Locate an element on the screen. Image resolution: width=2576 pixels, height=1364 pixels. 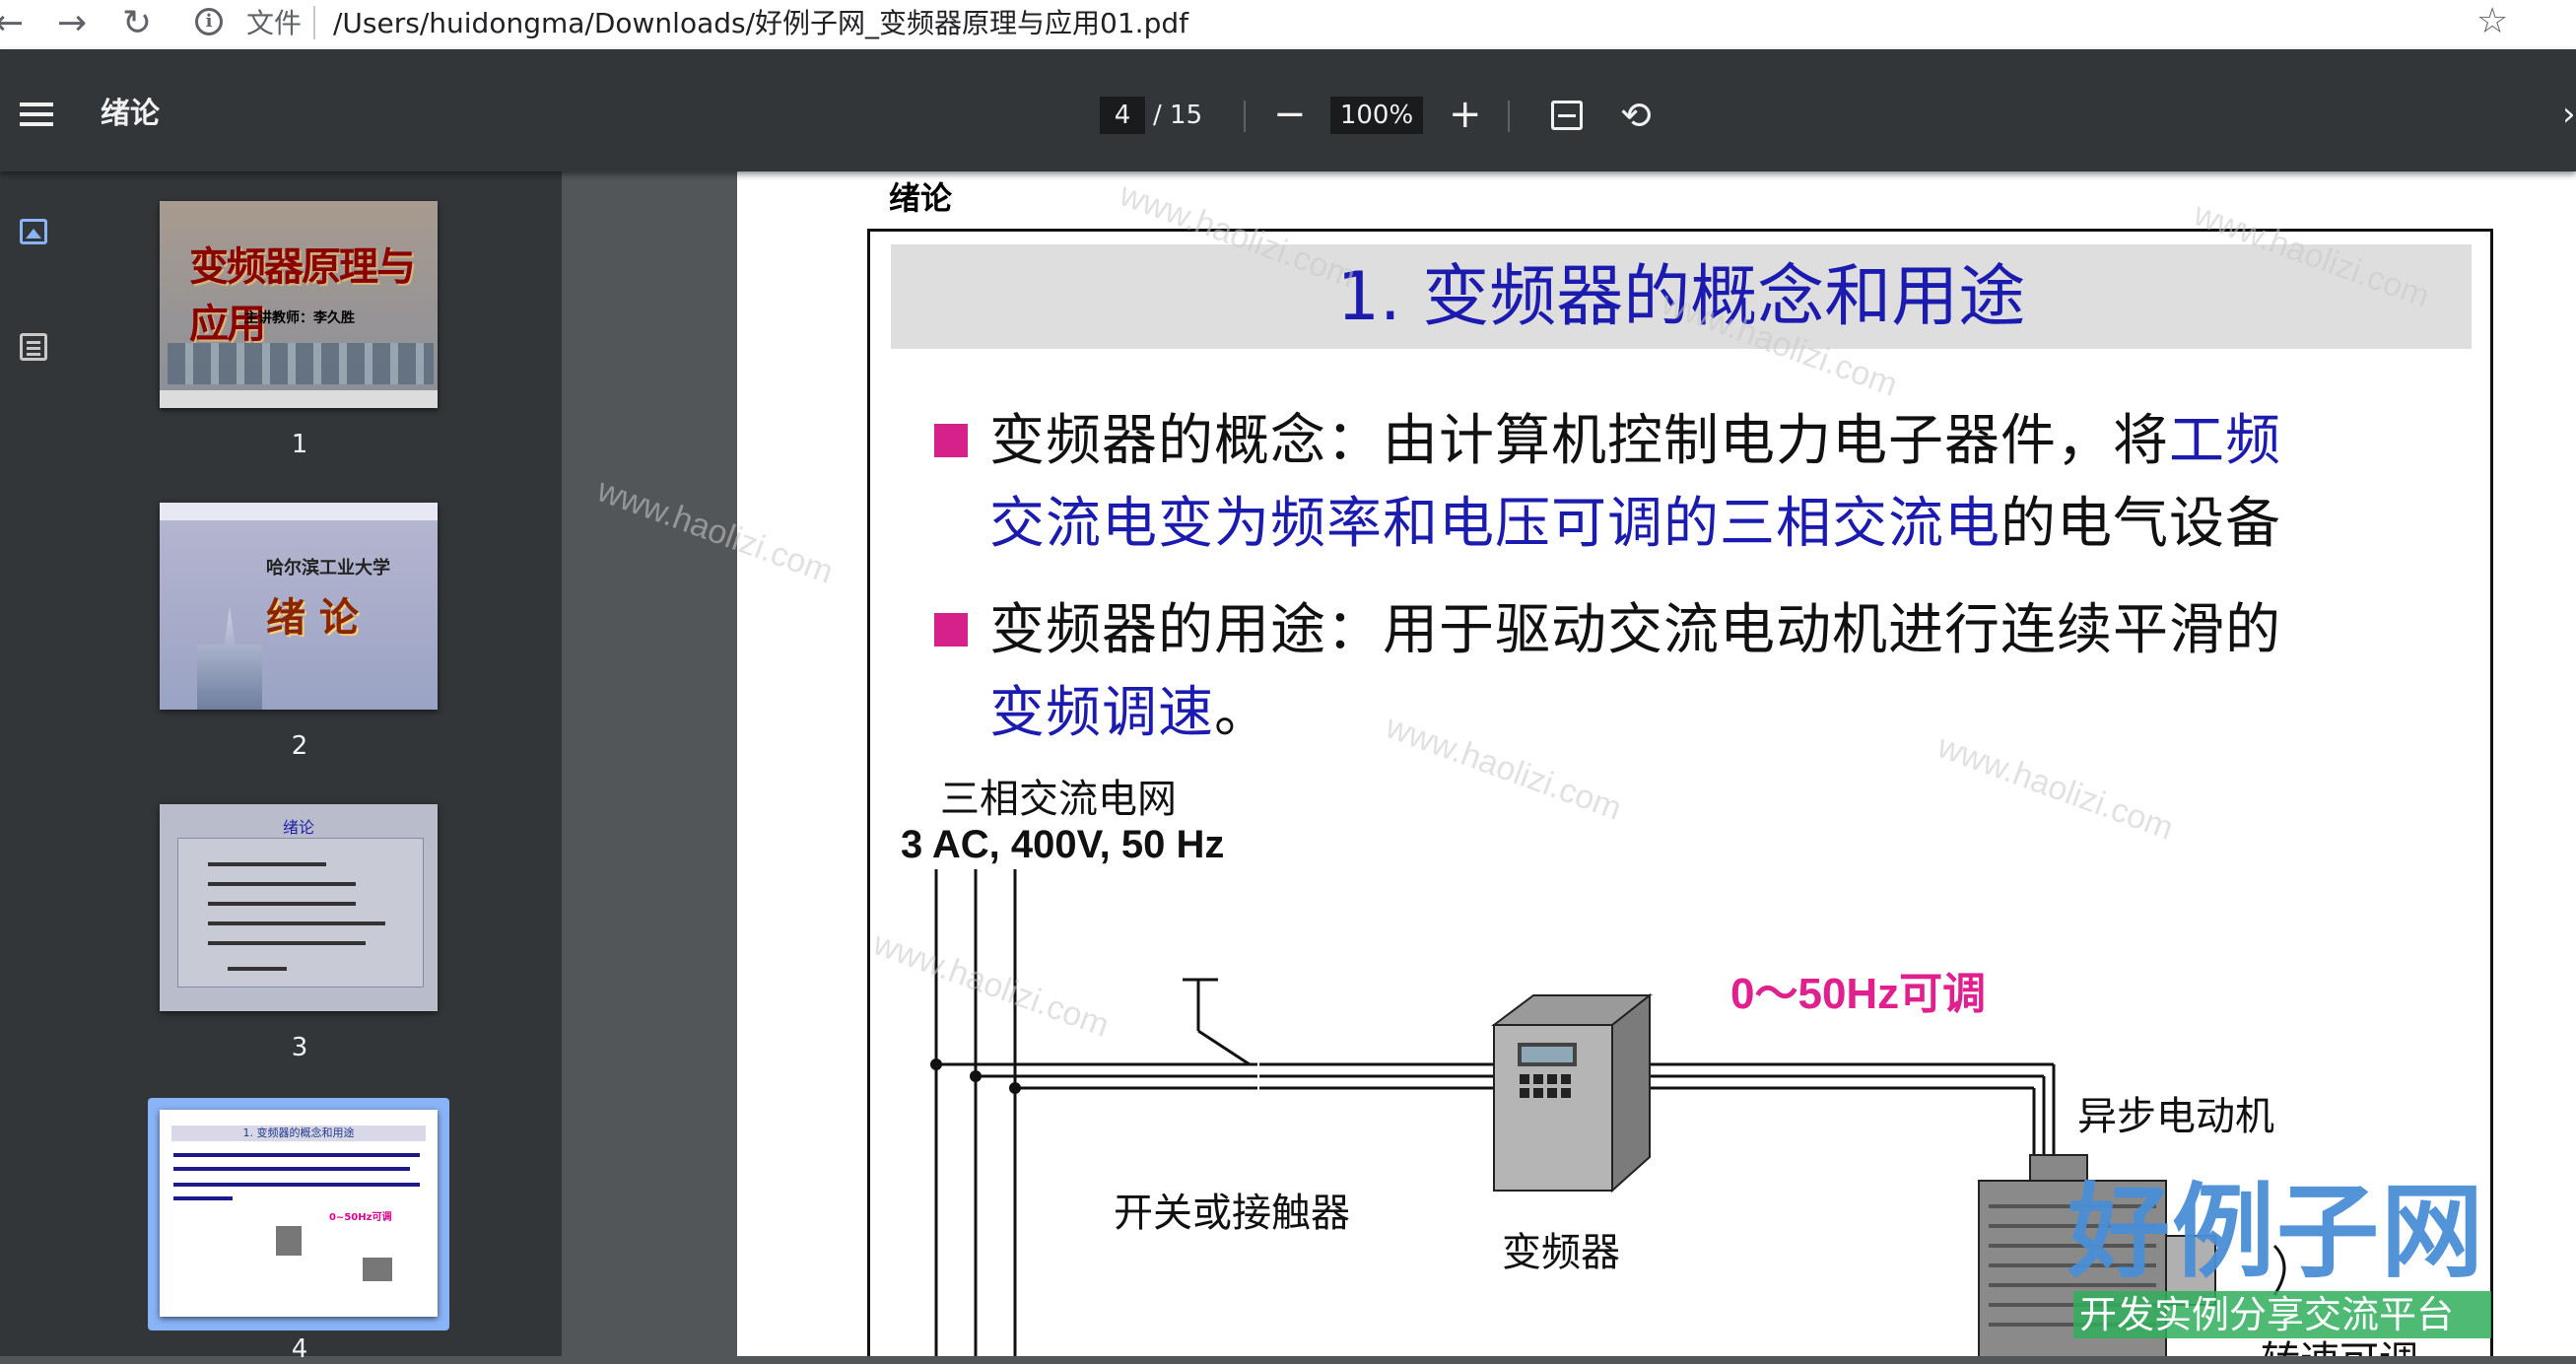
thumbnail-title: 变频器原理与应用 is located at coordinates (302, 295).